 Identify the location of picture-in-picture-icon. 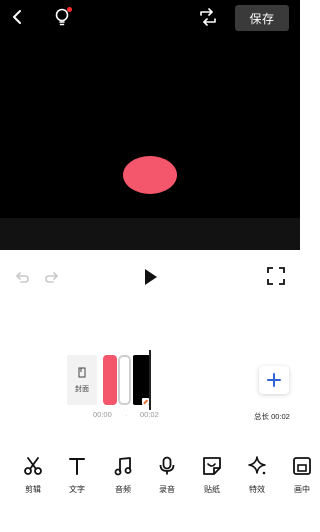
(302, 466).